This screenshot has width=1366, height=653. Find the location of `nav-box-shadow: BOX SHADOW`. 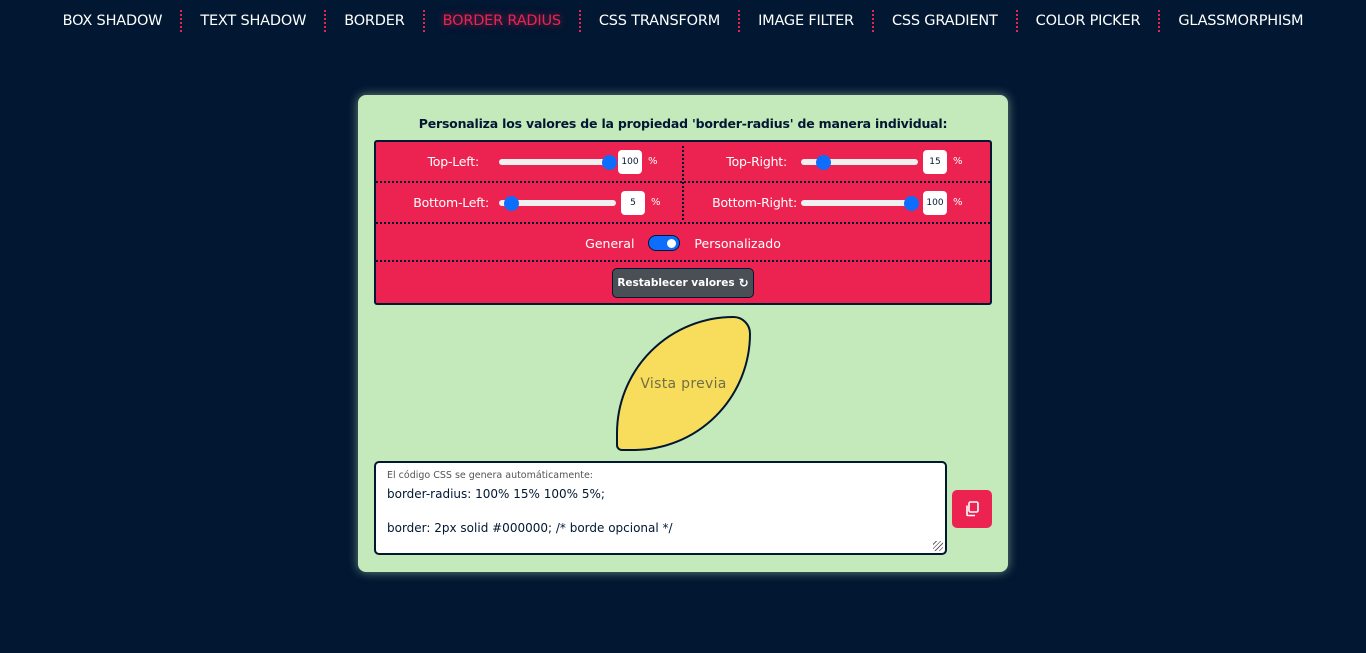

nav-box-shadow: BOX SHADOW is located at coordinates (113, 21).